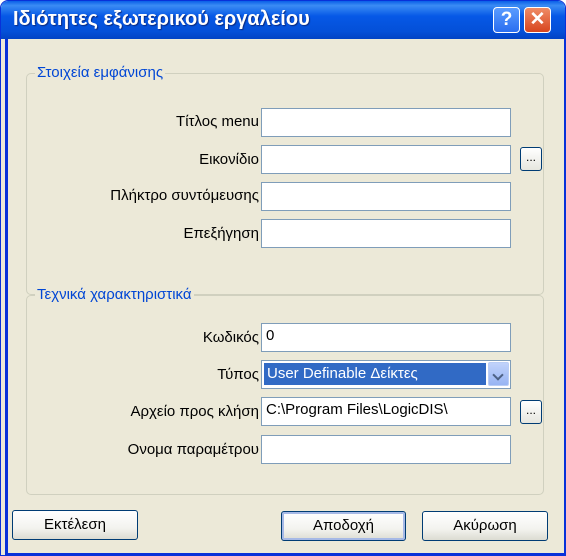 Image resolution: width=566 pixels, height=556 pixels. Describe the element at coordinates (485, 526) in the screenshot. I see `cancel-button: Ακύρωση` at that location.